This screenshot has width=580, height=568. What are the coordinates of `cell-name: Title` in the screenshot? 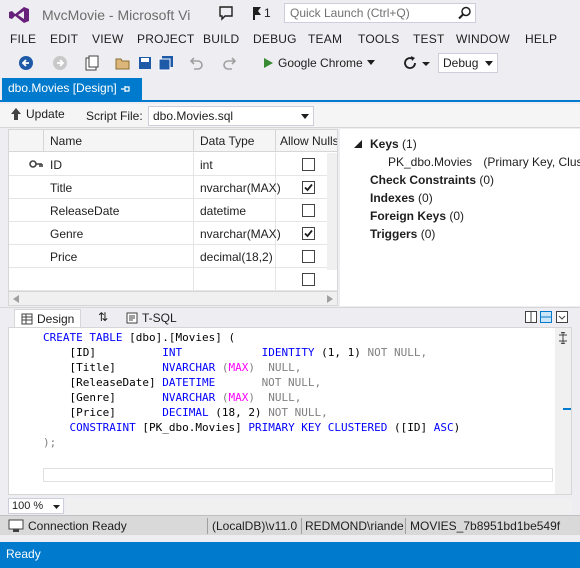 It's located at (119, 187).